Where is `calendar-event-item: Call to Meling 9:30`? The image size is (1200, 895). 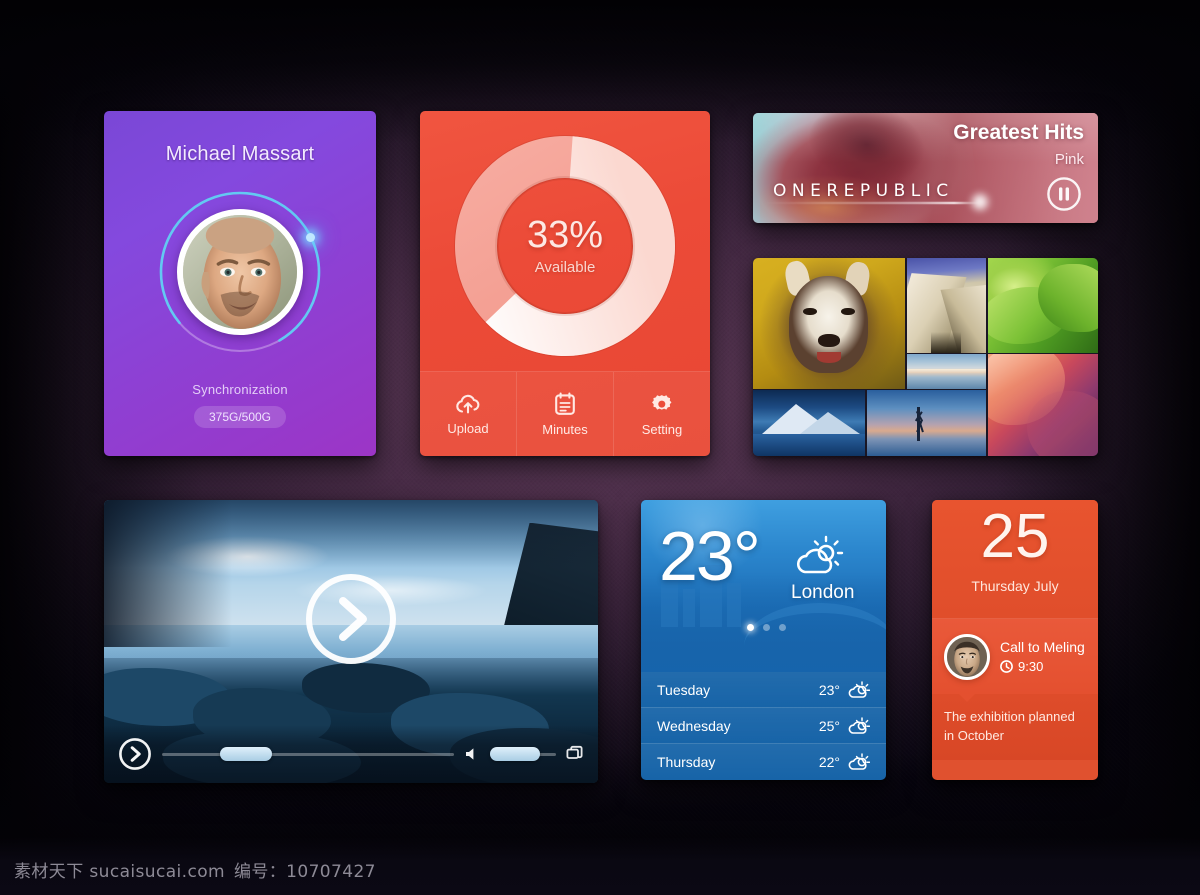
calendar-event-item: Call to Meling 9:30 is located at coordinates (1015, 660).